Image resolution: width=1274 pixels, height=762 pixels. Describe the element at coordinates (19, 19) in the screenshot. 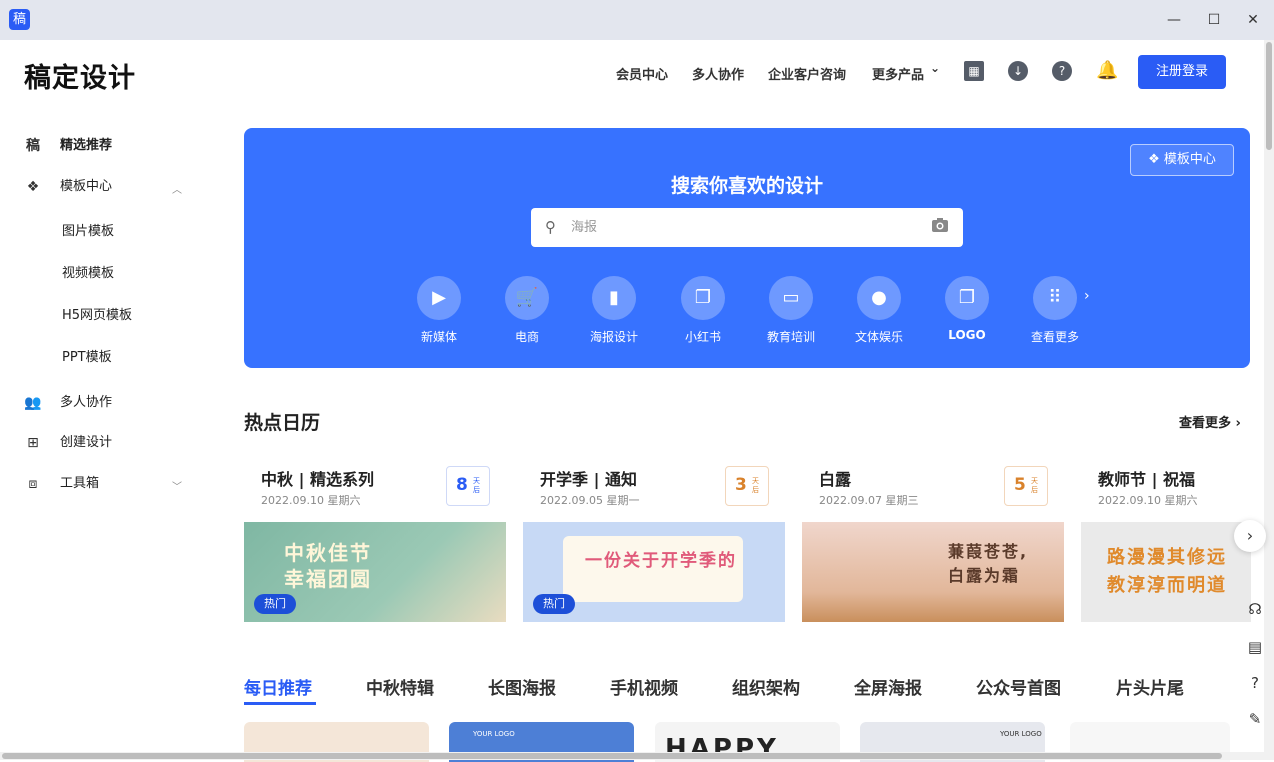

I see `app-icon: 稿` at that location.